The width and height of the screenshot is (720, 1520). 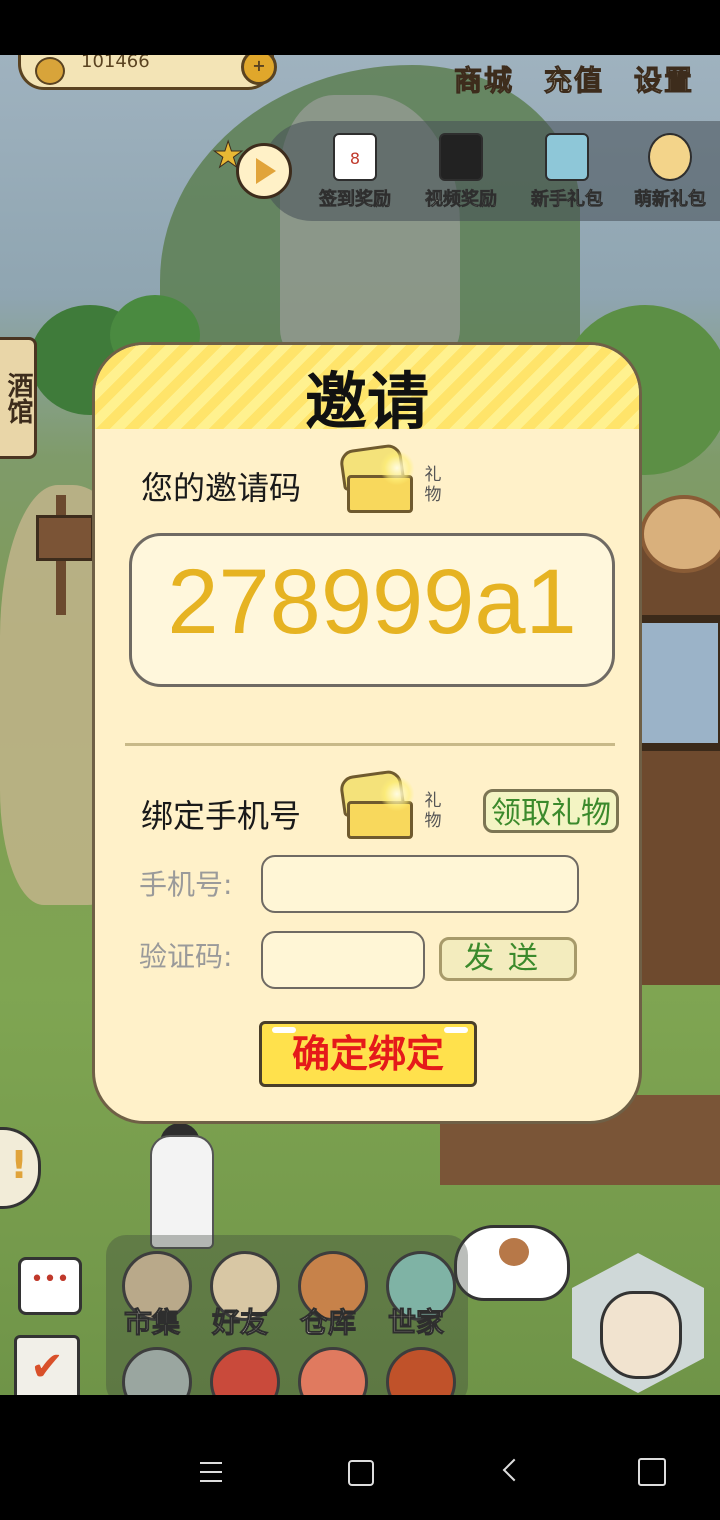 What do you see at coordinates (508, 959) in the screenshot?
I see `send-code-button: 发送` at bounding box center [508, 959].